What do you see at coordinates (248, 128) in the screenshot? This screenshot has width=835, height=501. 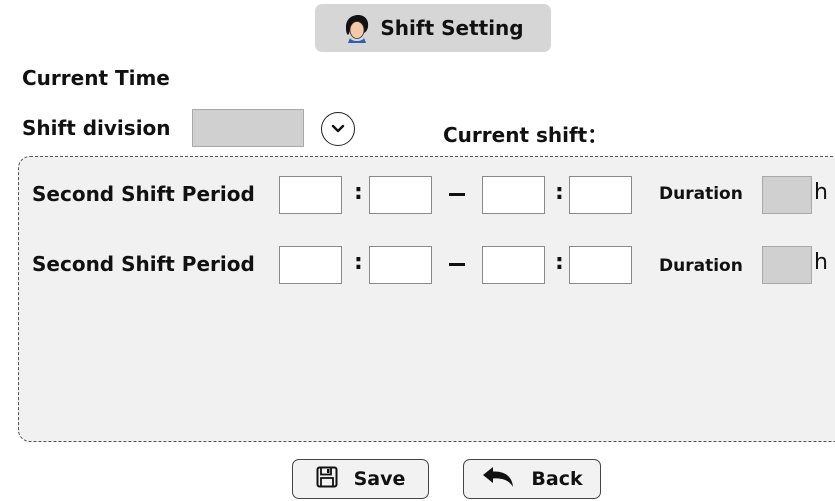 I see `shift-division-field` at bounding box center [248, 128].